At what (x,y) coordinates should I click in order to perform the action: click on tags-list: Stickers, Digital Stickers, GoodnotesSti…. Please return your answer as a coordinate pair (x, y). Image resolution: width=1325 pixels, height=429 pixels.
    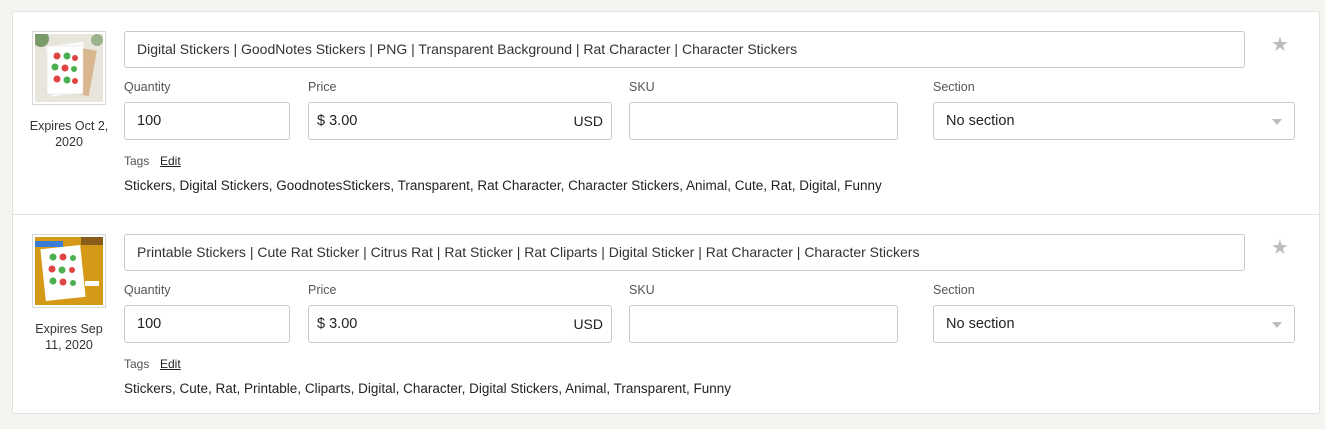
    Looking at the image, I should click on (503, 185).